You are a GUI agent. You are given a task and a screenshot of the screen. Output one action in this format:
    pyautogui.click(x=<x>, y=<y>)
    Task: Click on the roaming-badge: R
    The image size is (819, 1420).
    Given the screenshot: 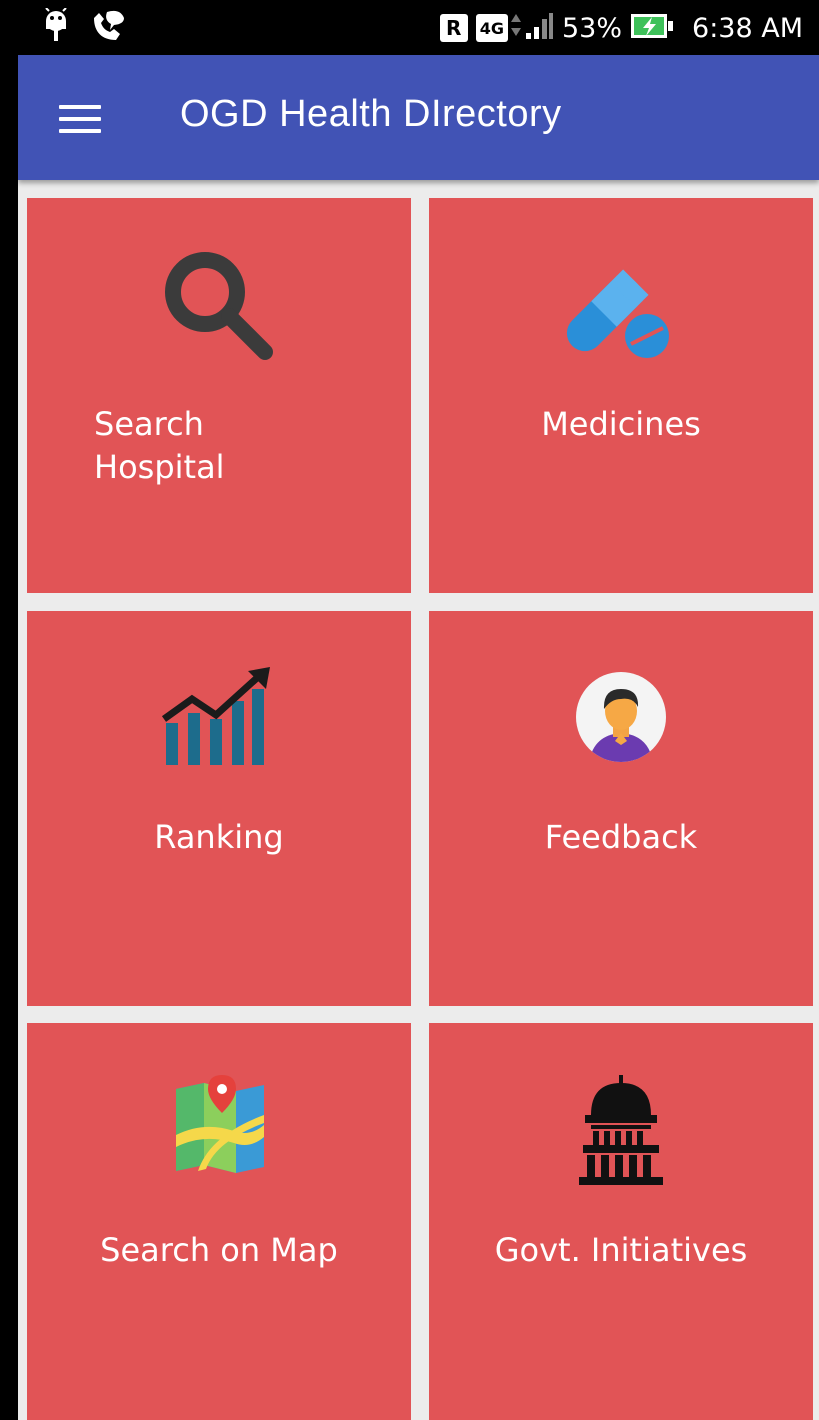 What is the action you would take?
    pyautogui.click(x=453, y=28)
    